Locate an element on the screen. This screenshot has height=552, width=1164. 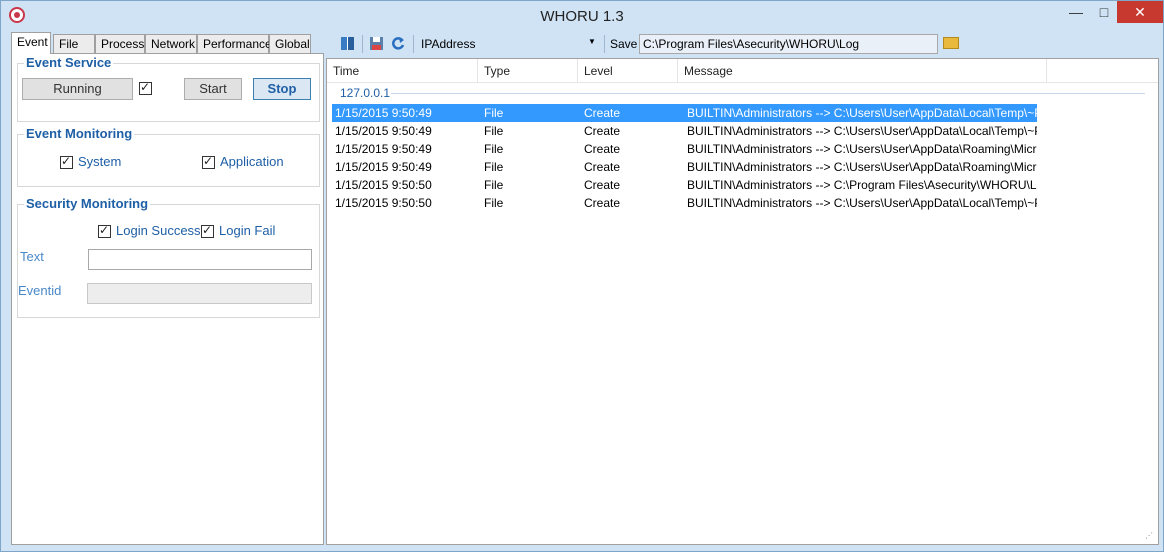
event-service-group: Event Service Running Start Stop is located at coordinates (168, 88).